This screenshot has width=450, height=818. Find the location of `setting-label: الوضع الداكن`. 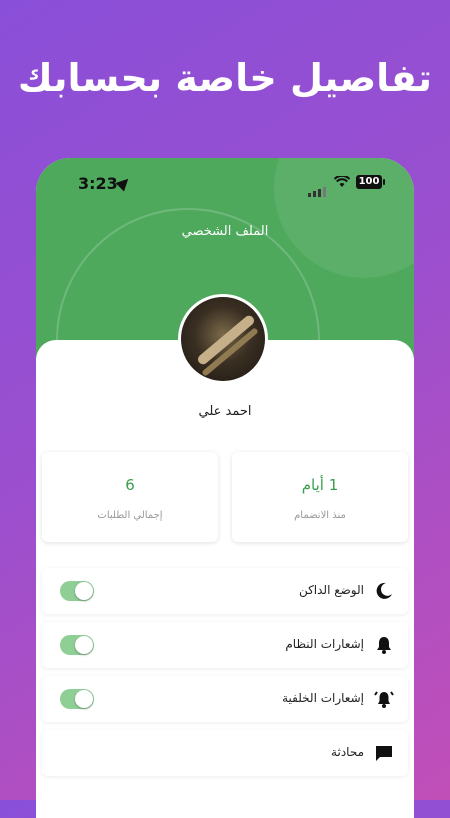

setting-label: الوضع الداكن is located at coordinates (331, 590).